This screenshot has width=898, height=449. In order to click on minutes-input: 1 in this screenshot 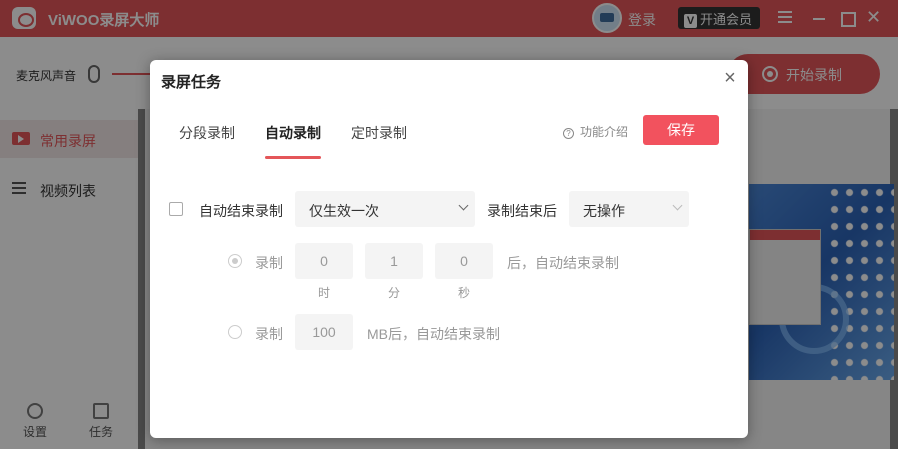, I will do `click(394, 261)`.